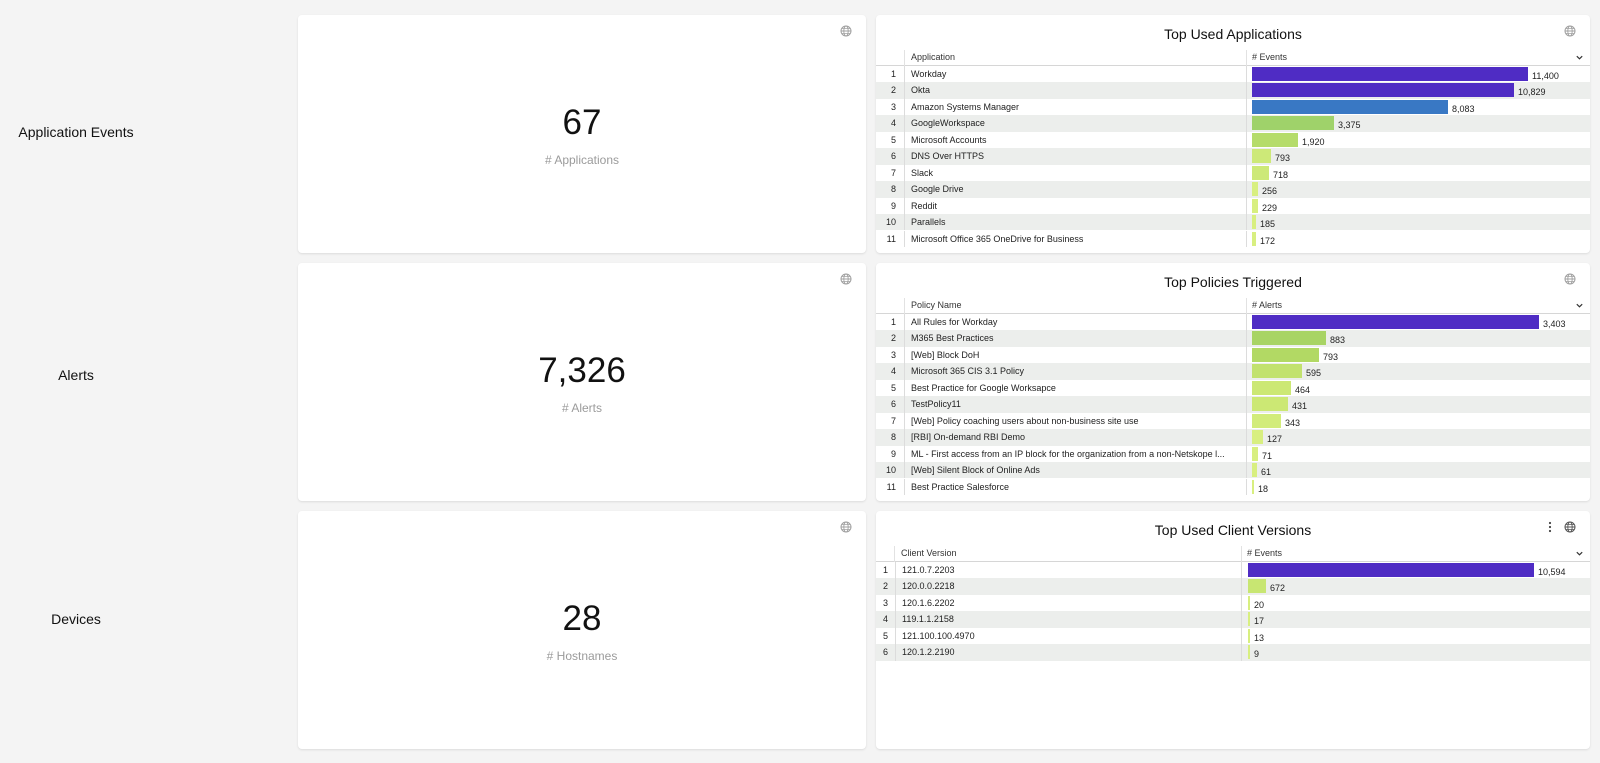  I want to click on table-row: 8 [RBI] On-demand RBI Demo 127, so click(1233, 437).